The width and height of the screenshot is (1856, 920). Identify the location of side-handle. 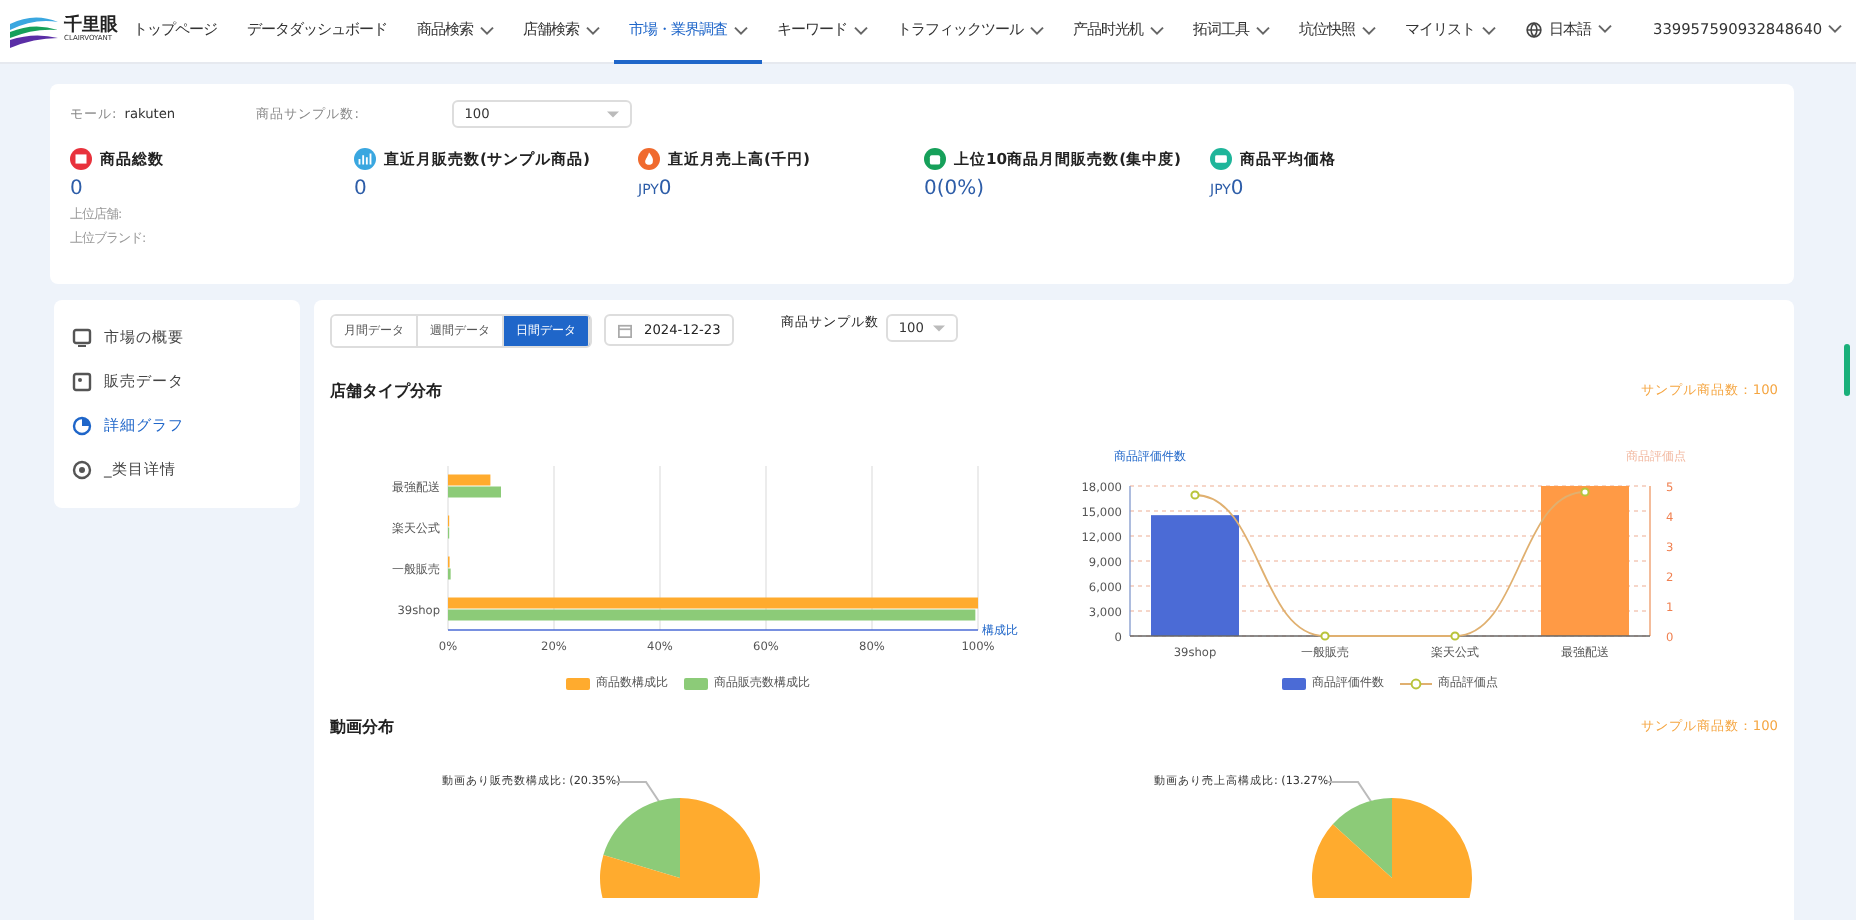
(1847, 370).